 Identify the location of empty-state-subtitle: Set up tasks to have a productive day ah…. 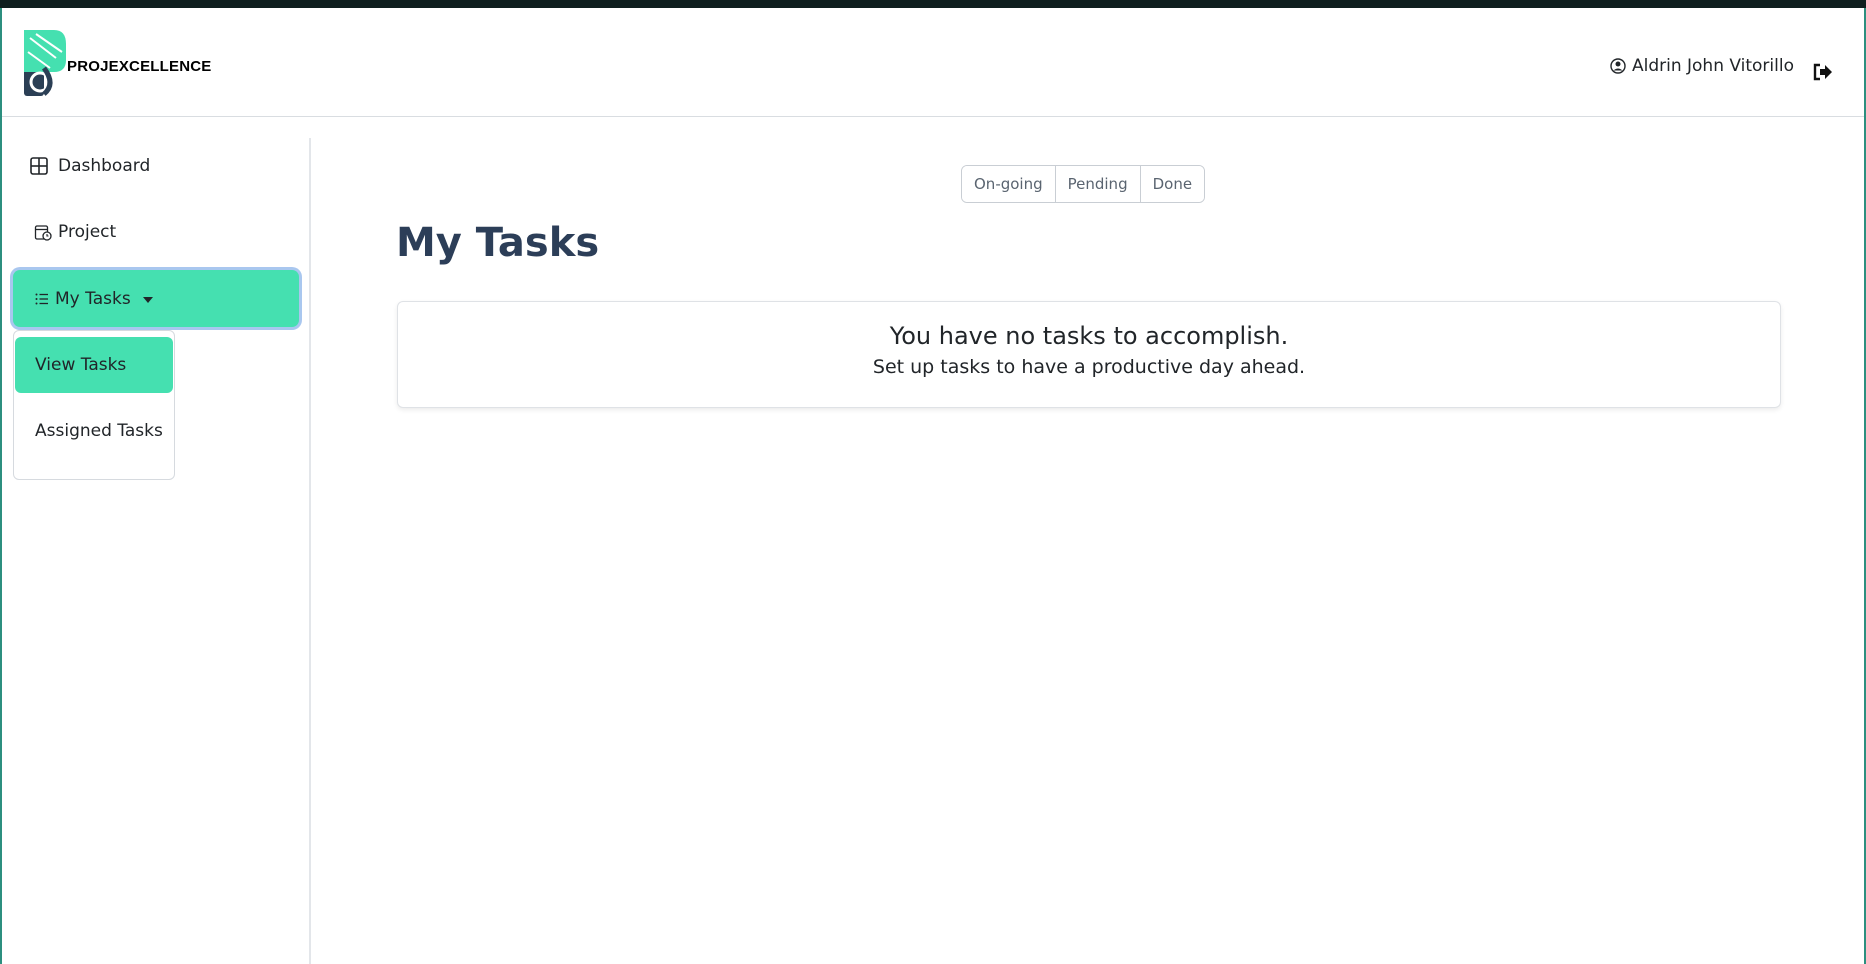
(1089, 367).